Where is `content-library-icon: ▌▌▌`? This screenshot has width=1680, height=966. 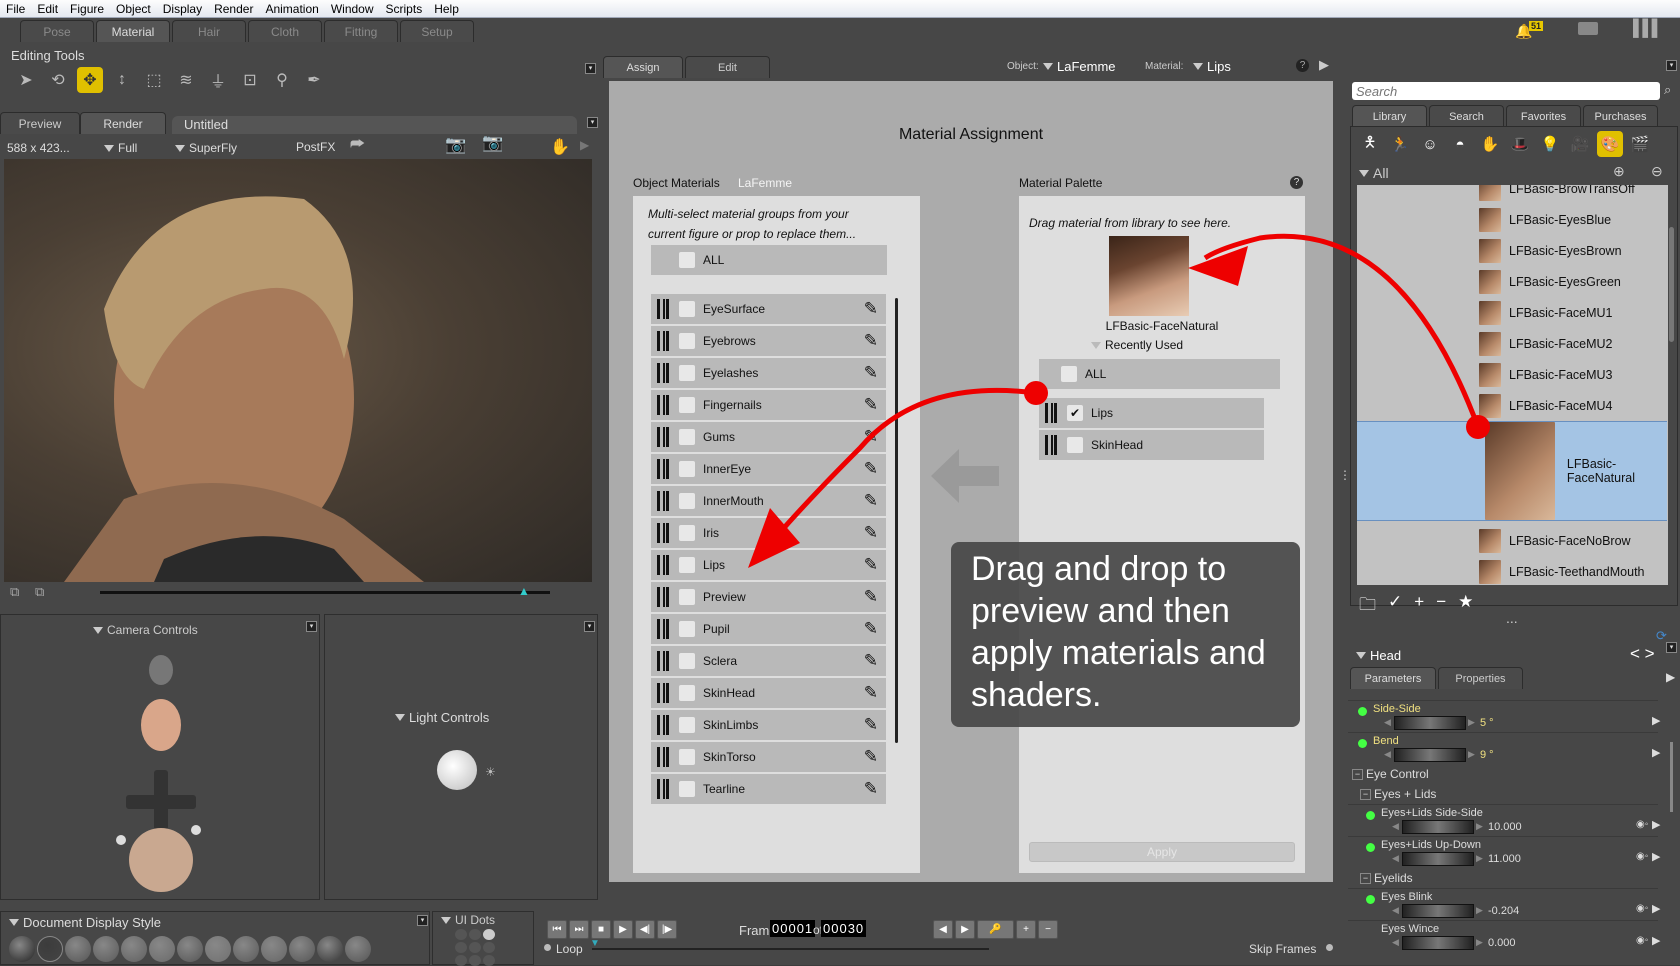 content-library-icon: ▌▌▌ is located at coordinates (1648, 29).